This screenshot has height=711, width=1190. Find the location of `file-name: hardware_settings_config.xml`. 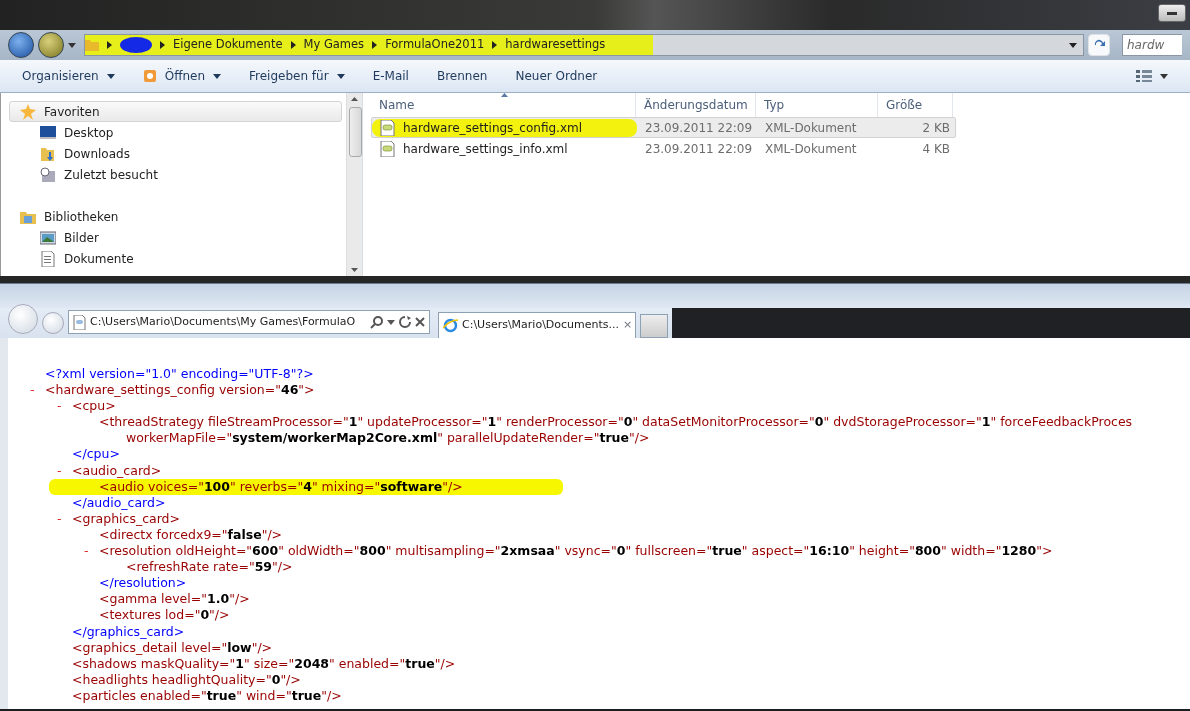

file-name: hardware_settings_config.xml is located at coordinates (493, 128).